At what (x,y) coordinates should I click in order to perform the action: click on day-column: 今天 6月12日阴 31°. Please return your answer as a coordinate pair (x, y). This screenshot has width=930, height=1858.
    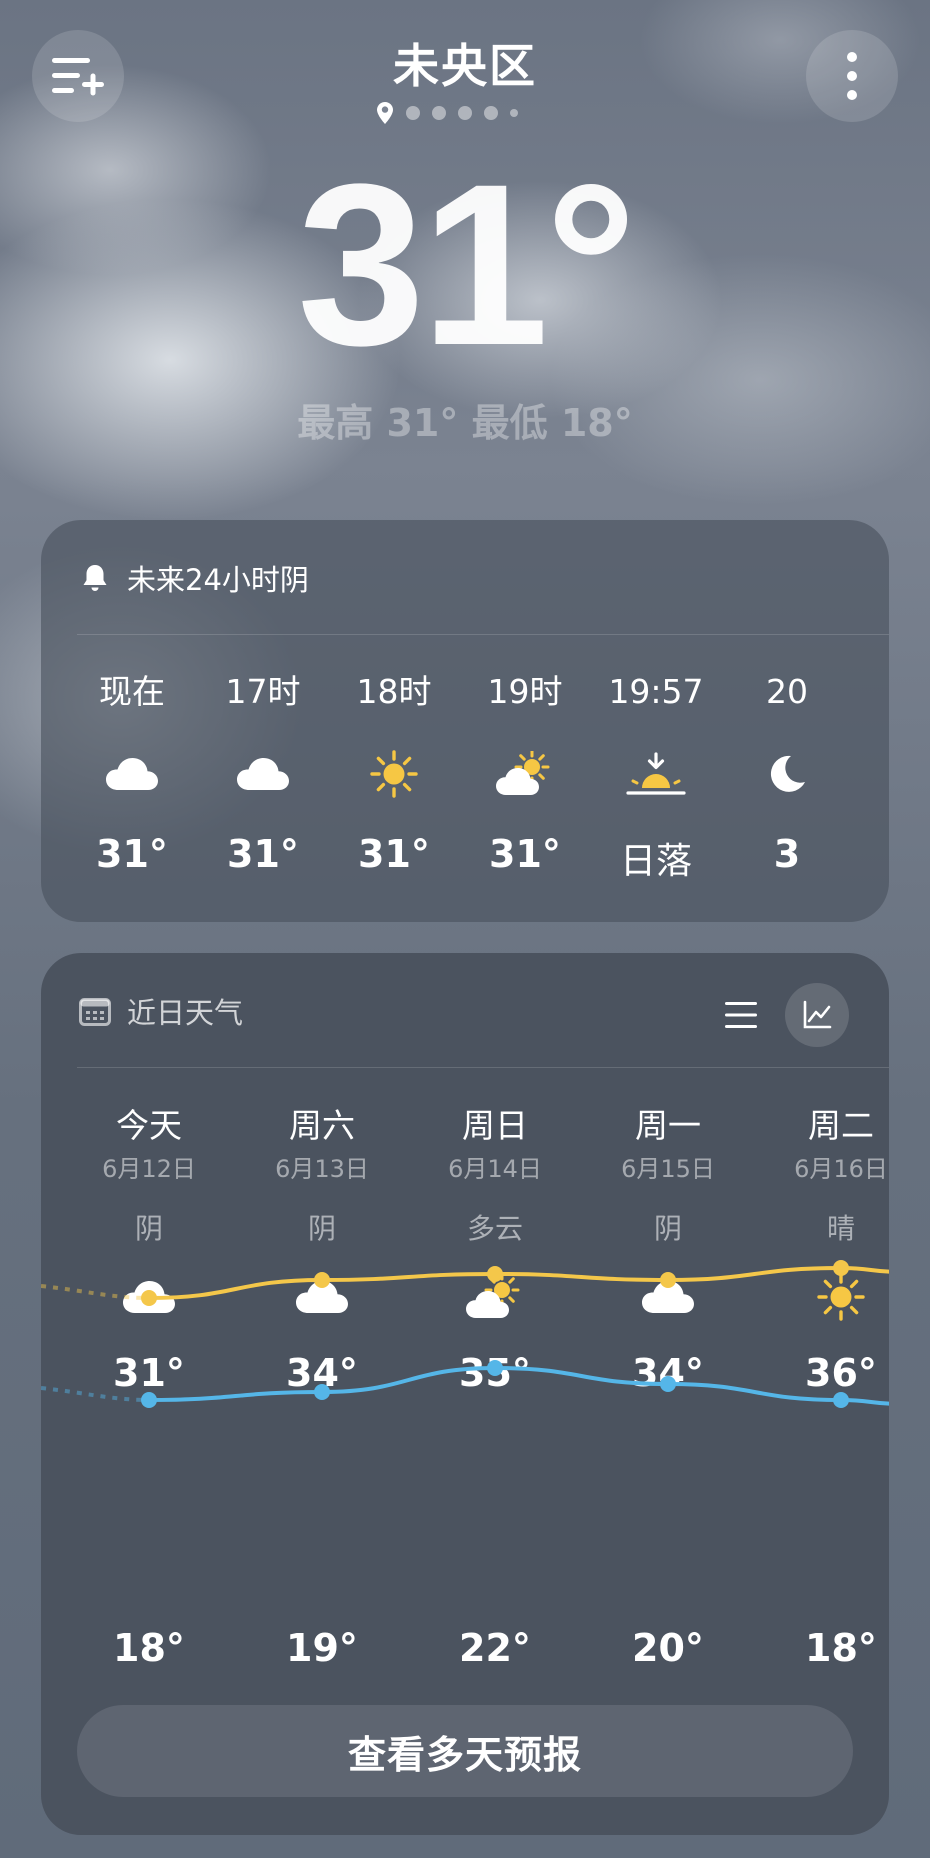
    Looking at the image, I should click on (149, 1249).